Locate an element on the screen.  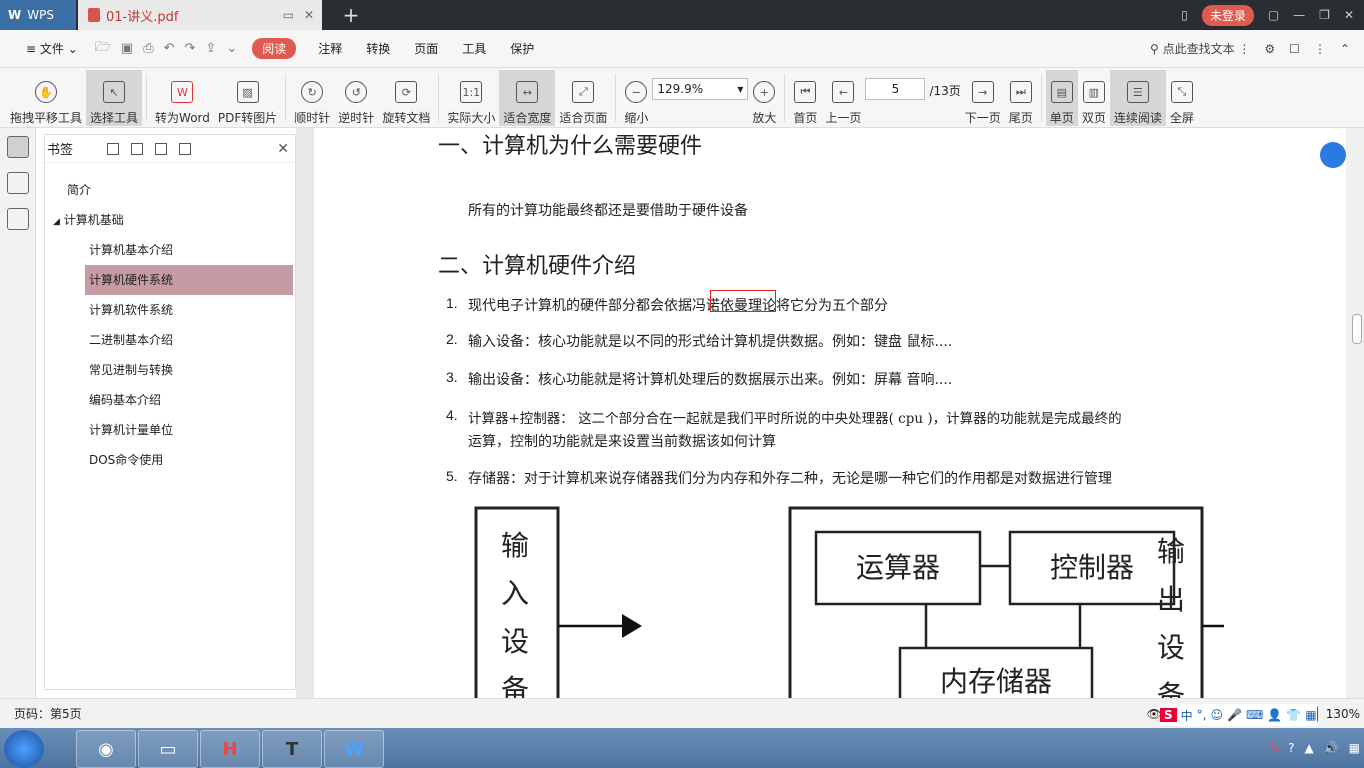
menu-annotate: 注释 is located at coordinates (330, 48).